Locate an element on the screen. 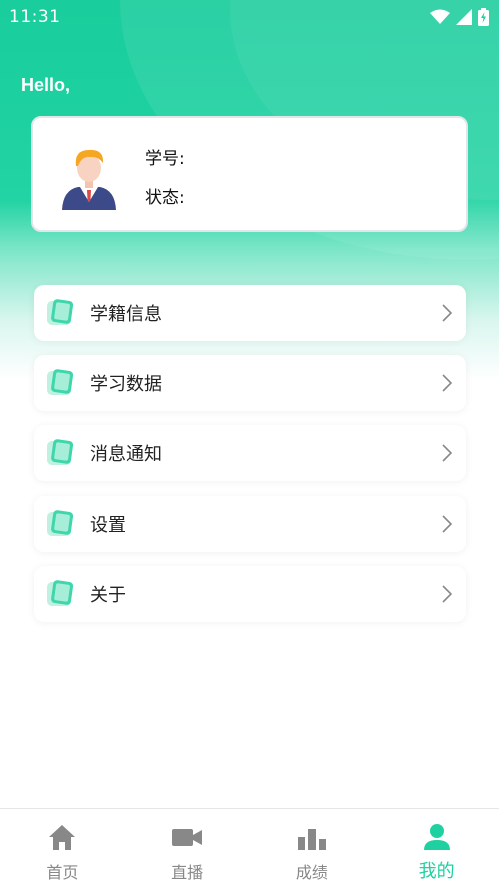 The image size is (499, 888). menu-item-settings: 设置 is located at coordinates (250, 524).